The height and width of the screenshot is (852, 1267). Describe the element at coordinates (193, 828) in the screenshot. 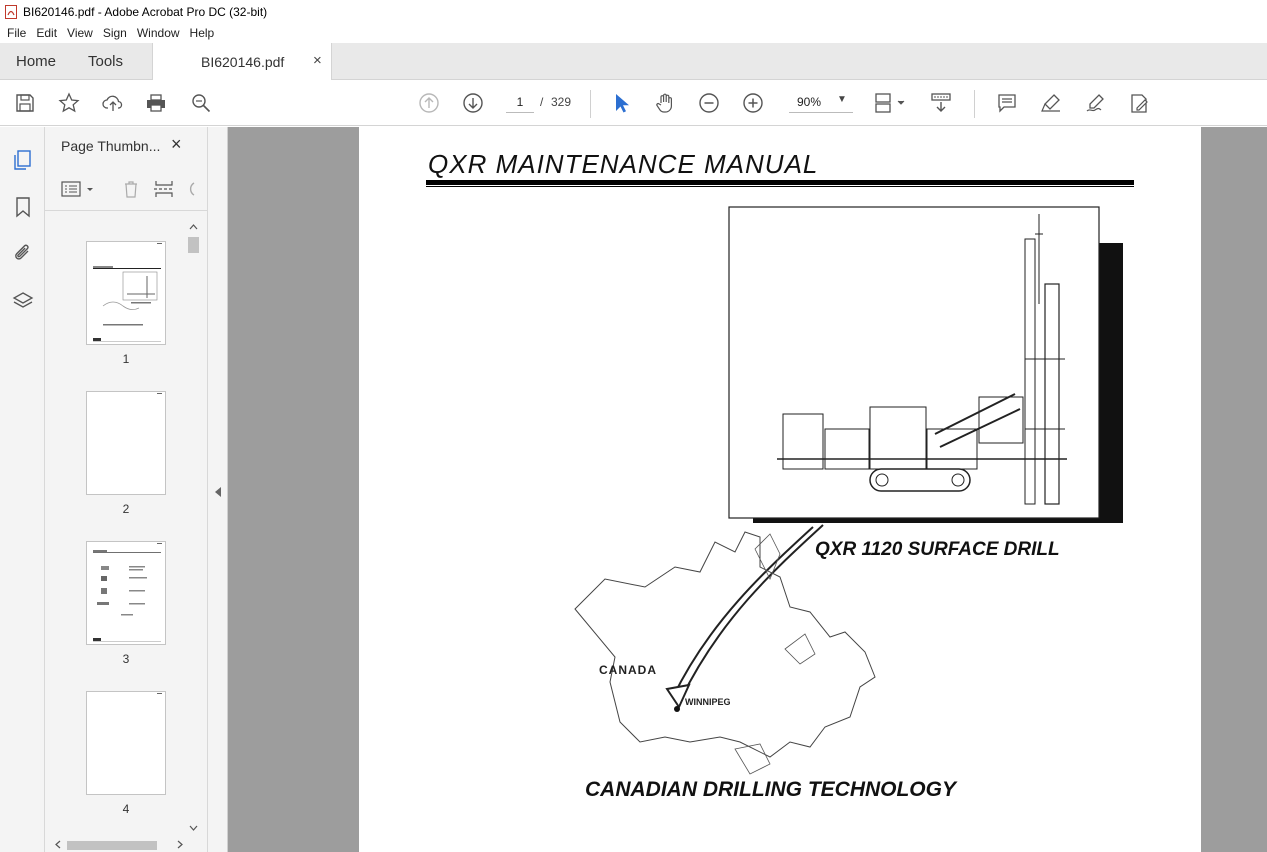

I see `scroll-down-icon` at that location.